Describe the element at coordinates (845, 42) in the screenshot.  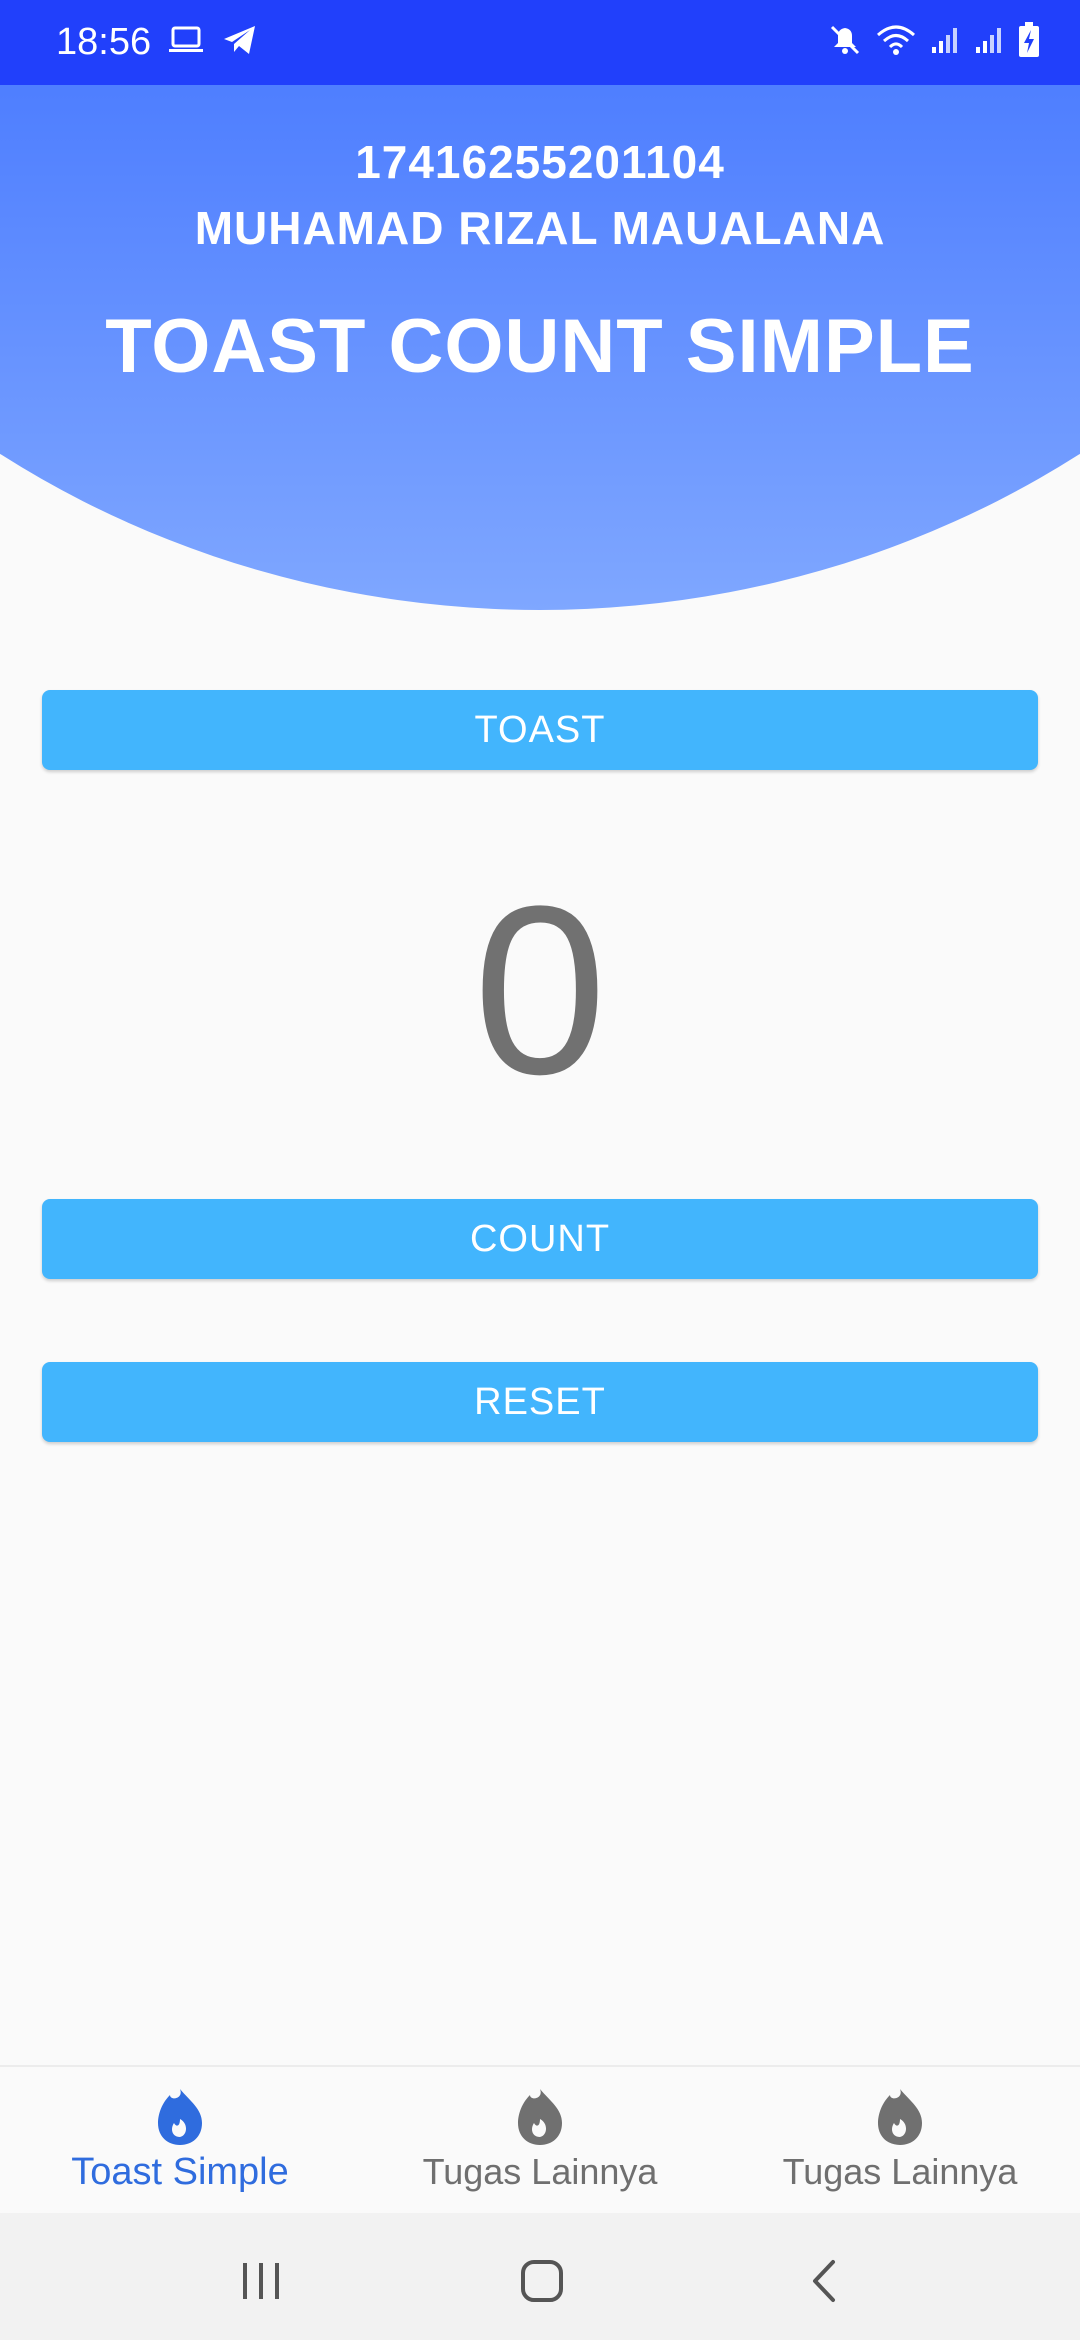
I see `mute-icon` at that location.